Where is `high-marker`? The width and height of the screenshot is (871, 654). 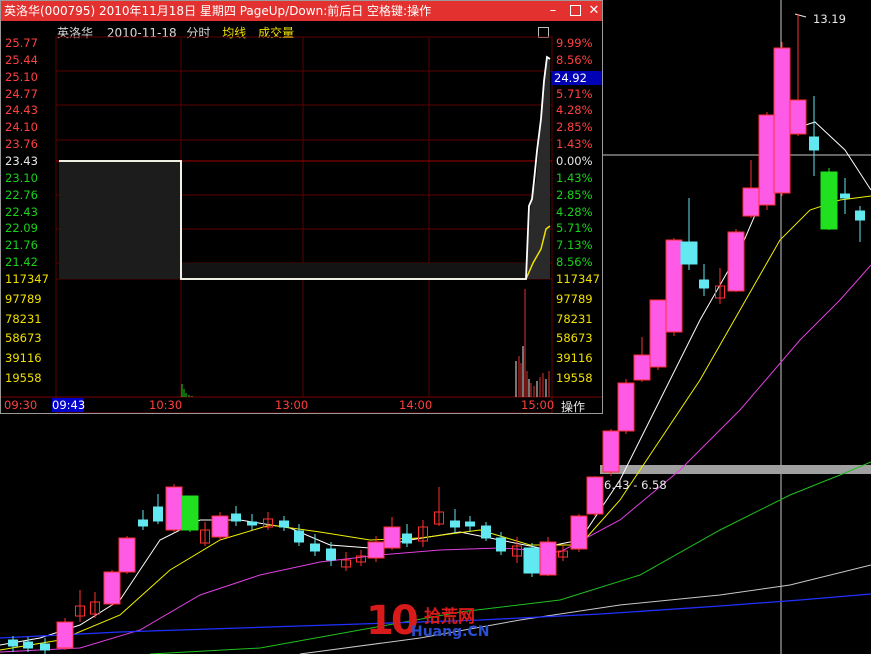
high-marker is located at coordinates (800, 15).